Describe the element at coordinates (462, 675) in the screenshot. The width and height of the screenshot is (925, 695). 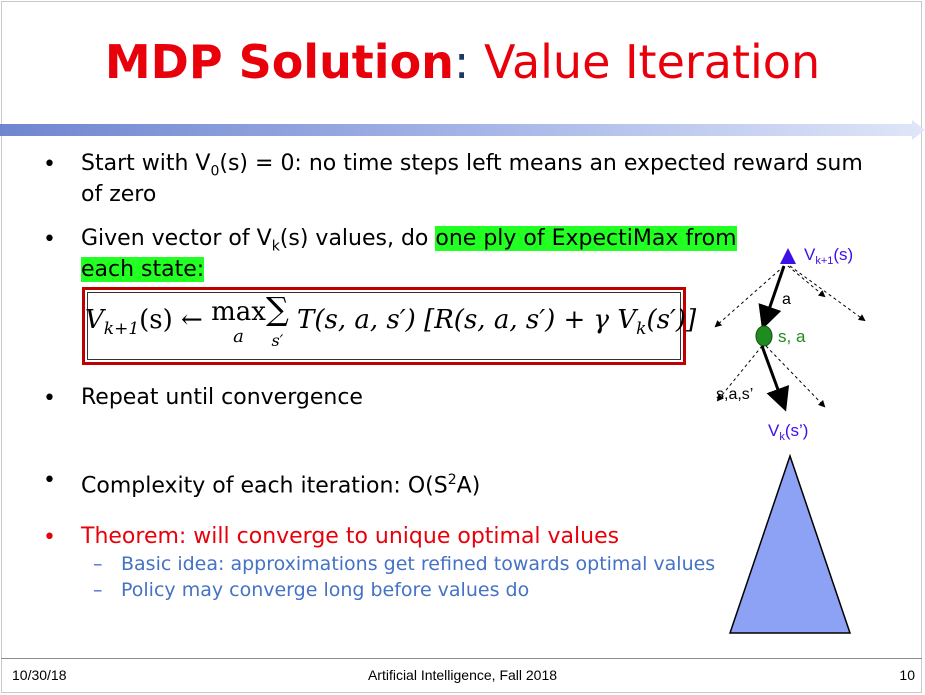
I see `footer-course: Artificial Intelligence, Fall 2018` at that location.